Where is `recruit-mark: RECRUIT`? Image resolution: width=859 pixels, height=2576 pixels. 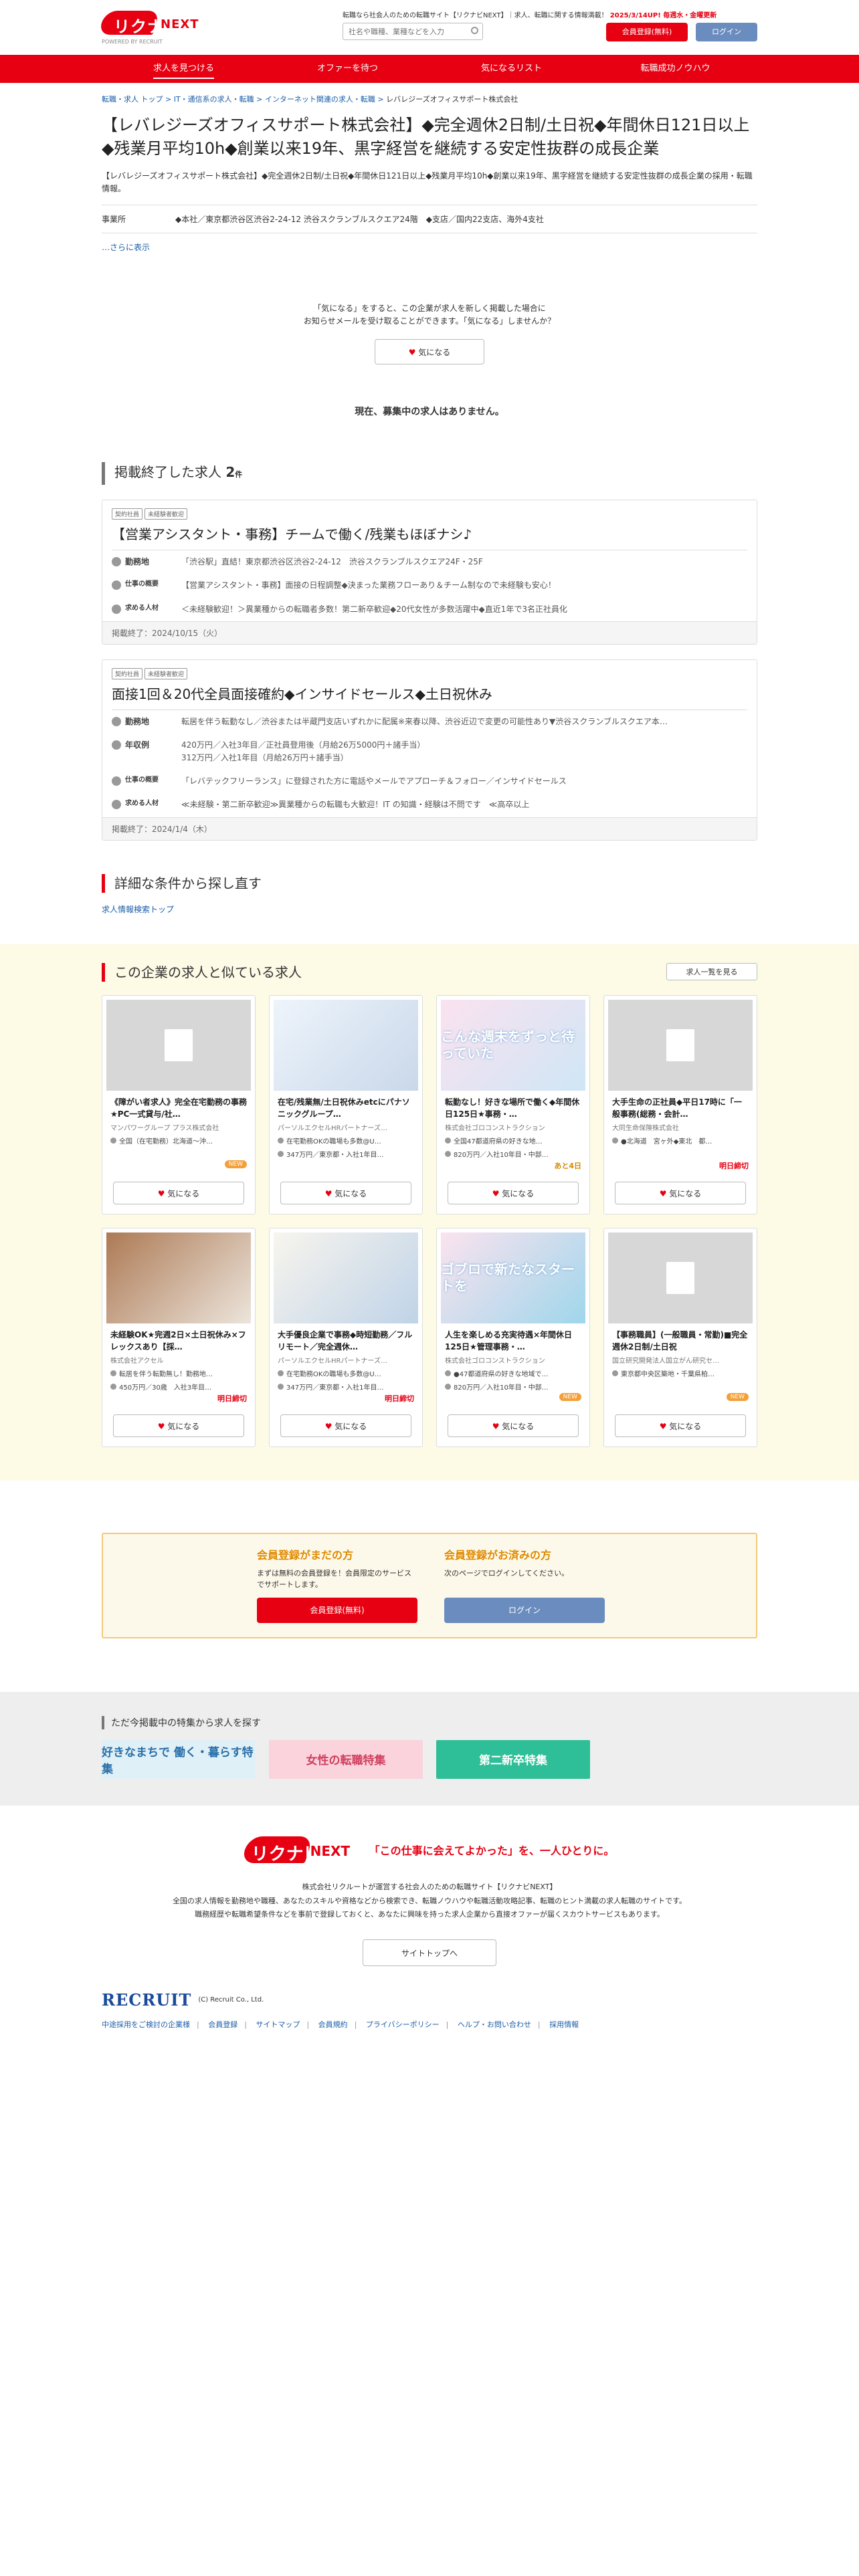
recruit-mark: RECRUIT is located at coordinates (147, 2000).